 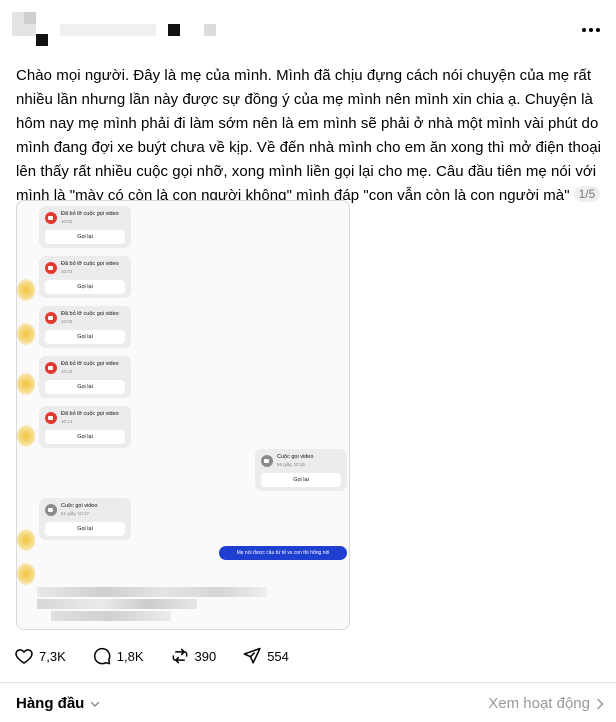 What do you see at coordinates (108, 30) in the screenshot?
I see `username` at bounding box center [108, 30].